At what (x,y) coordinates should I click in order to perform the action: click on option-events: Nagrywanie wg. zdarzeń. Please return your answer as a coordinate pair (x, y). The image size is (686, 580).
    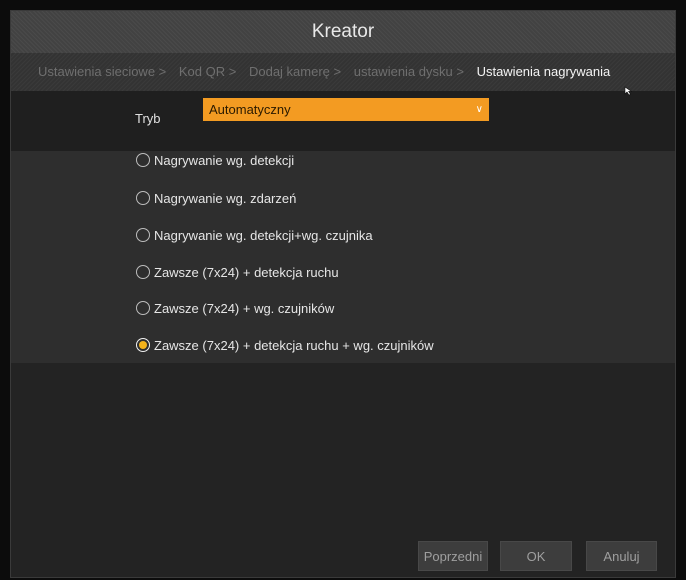
    Looking at the image, I should click on (216, 198).